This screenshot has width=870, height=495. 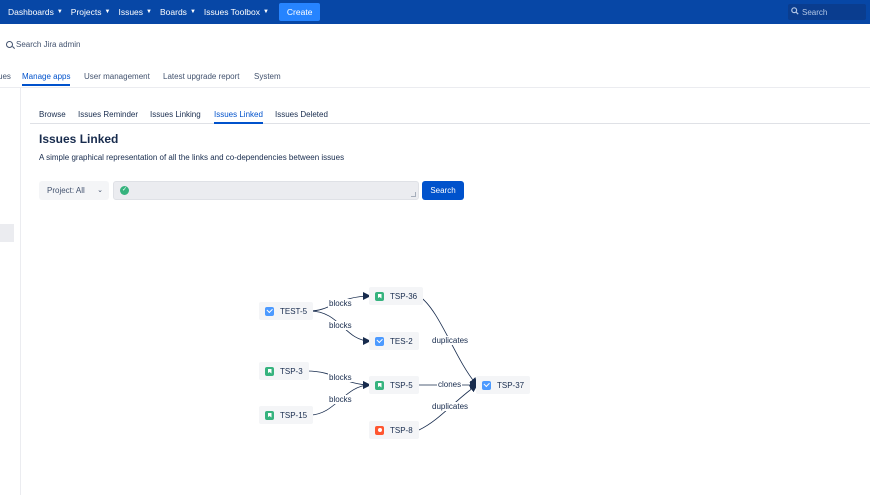 I want to click on project-select: Project: All ⌄, so click(x=74, y=190).